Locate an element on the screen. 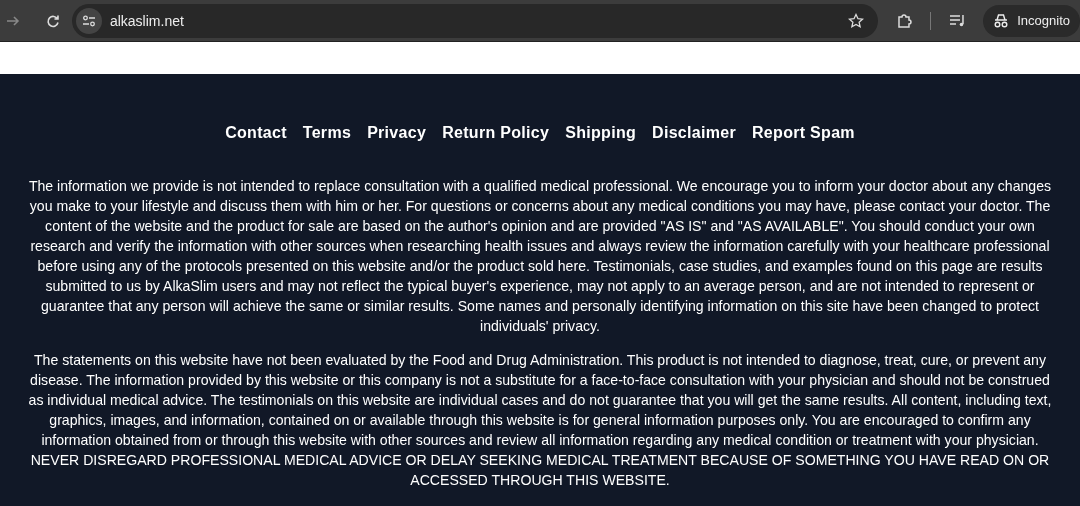 This screenshot has height=506, width=1080. url-text: alkaslim.net is located at coordinates (147, 20).